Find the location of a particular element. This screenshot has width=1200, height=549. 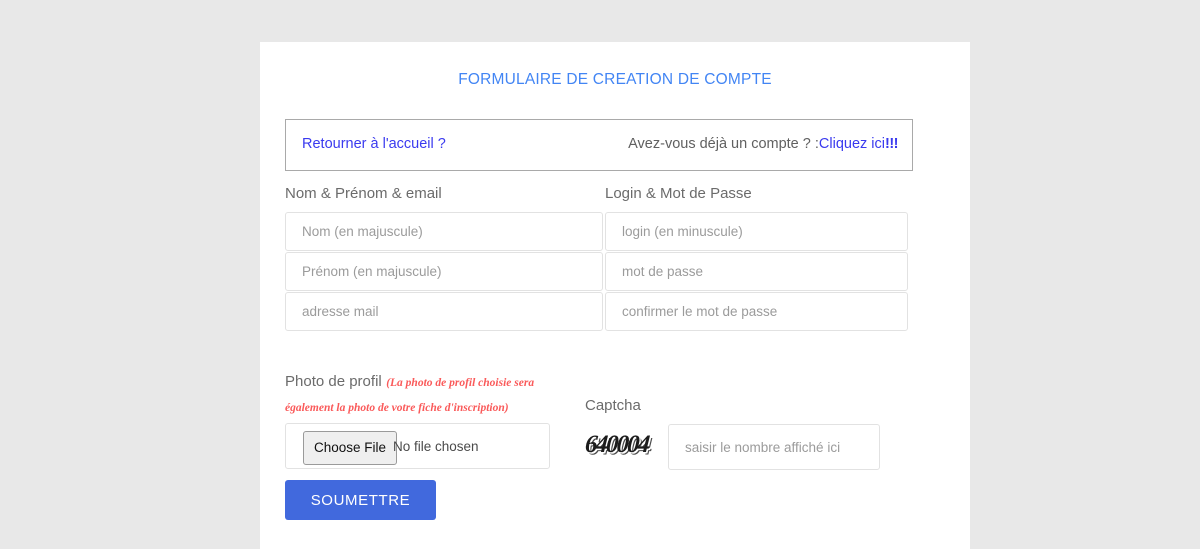

captcha-code-image: 640004 is located at coordinates (617, 444).